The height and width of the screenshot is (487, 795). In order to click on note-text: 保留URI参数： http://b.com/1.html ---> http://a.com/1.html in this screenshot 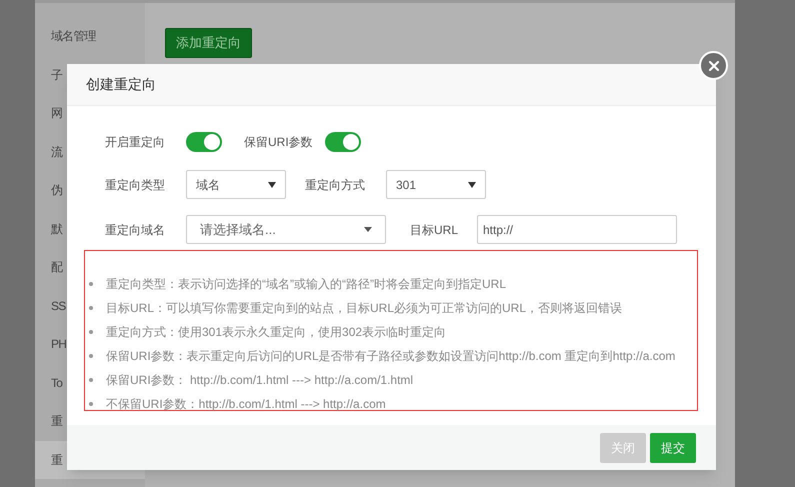, I will do `click(260, 380)`.